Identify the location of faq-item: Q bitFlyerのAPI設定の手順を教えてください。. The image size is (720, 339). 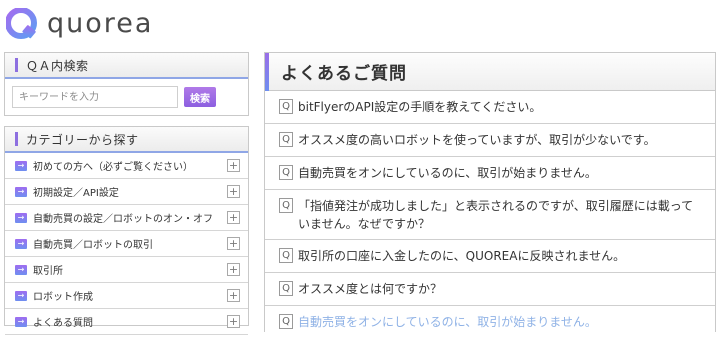
(490, 107).